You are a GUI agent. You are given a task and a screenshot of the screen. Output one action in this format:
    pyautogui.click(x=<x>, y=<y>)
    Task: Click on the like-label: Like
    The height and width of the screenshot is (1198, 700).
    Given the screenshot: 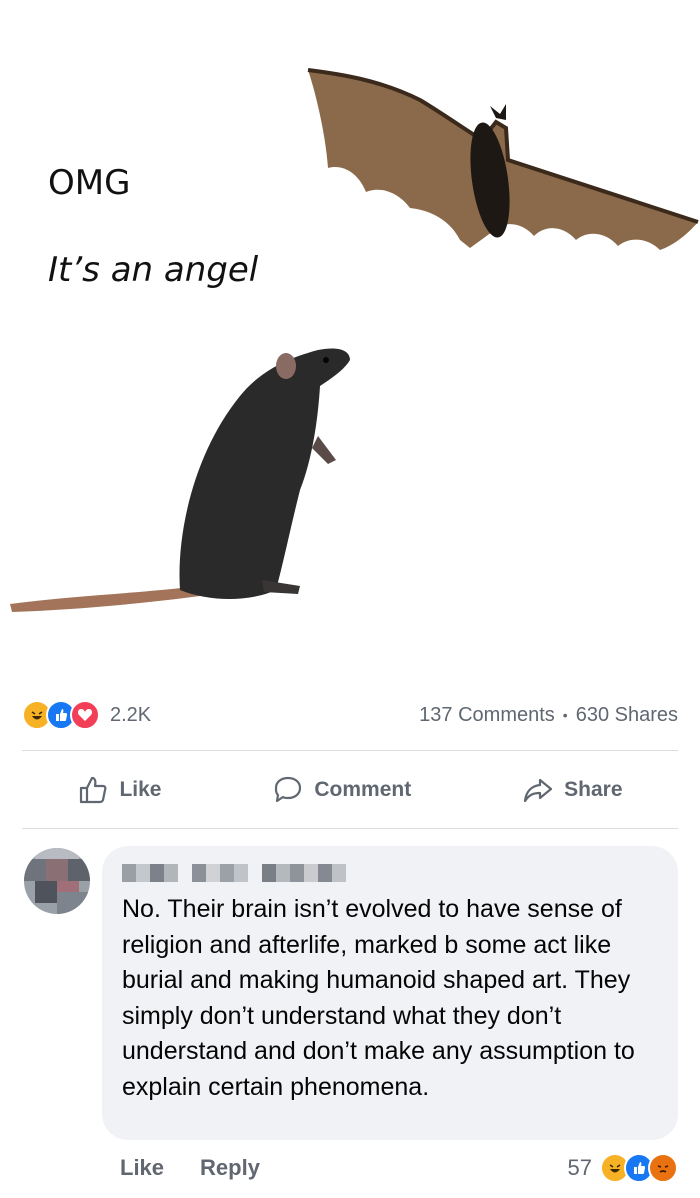 What is the action you would take?
    pyautogui.click(x=140, y=789)
    